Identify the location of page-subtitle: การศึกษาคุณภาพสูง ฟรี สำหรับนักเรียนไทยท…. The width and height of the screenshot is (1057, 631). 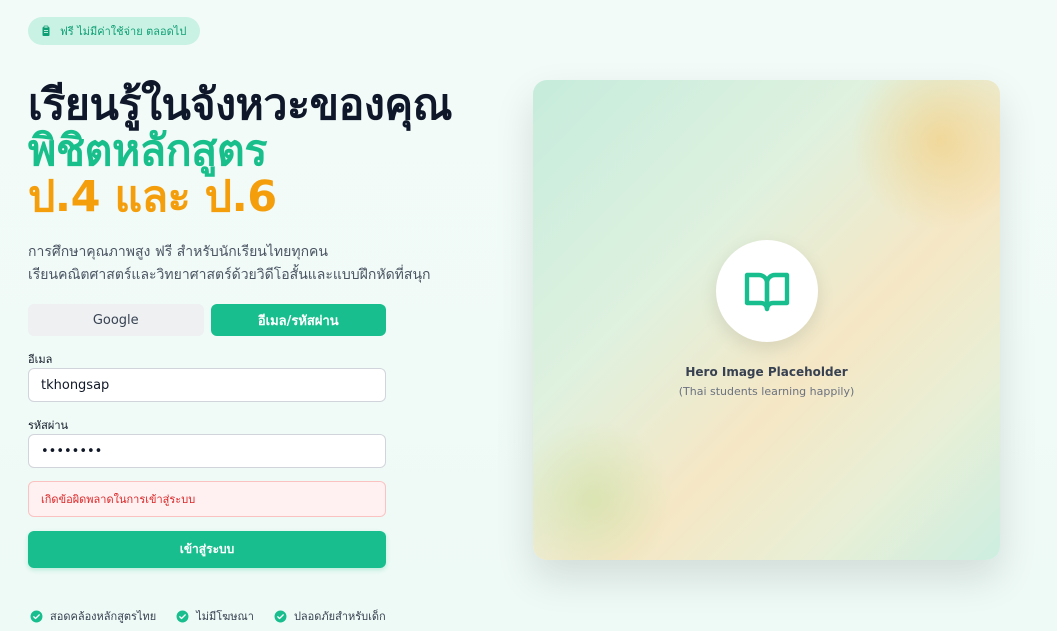
(263, 264).